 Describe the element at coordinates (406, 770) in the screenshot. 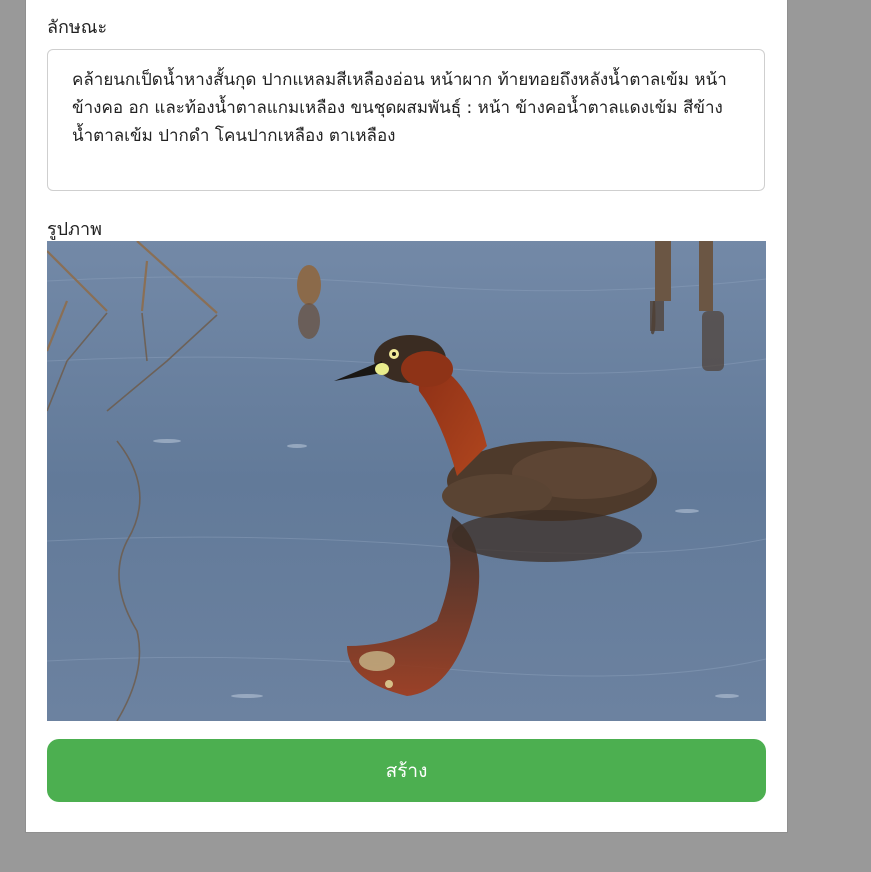

I see `create-button: สร้าง` at that location.